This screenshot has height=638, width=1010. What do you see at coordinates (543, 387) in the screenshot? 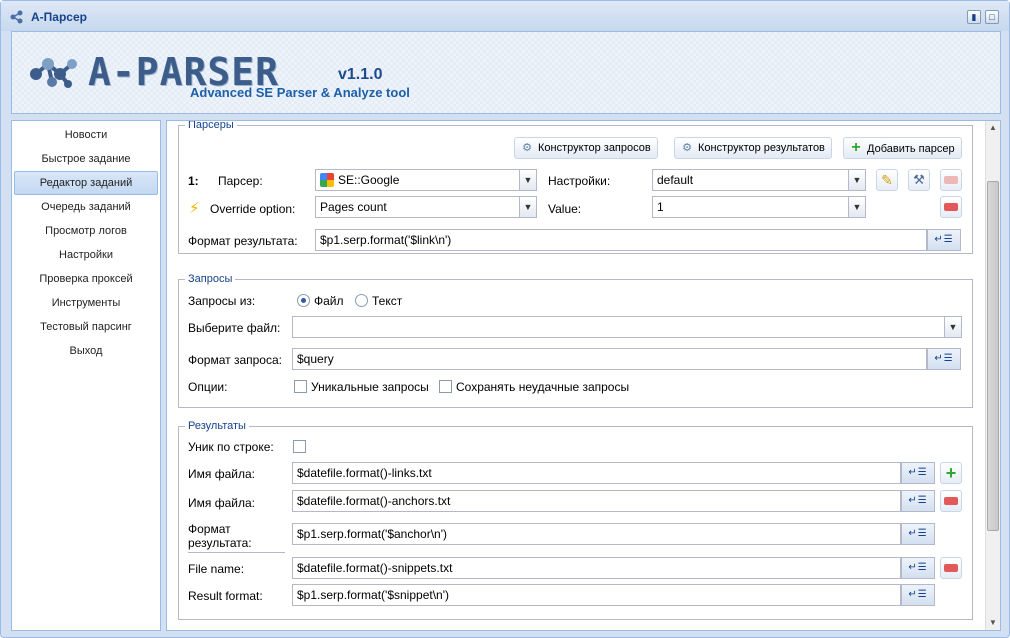
I see `save-failed-label: Сохранять неудачные запросы` at bounding box center [543, 387].